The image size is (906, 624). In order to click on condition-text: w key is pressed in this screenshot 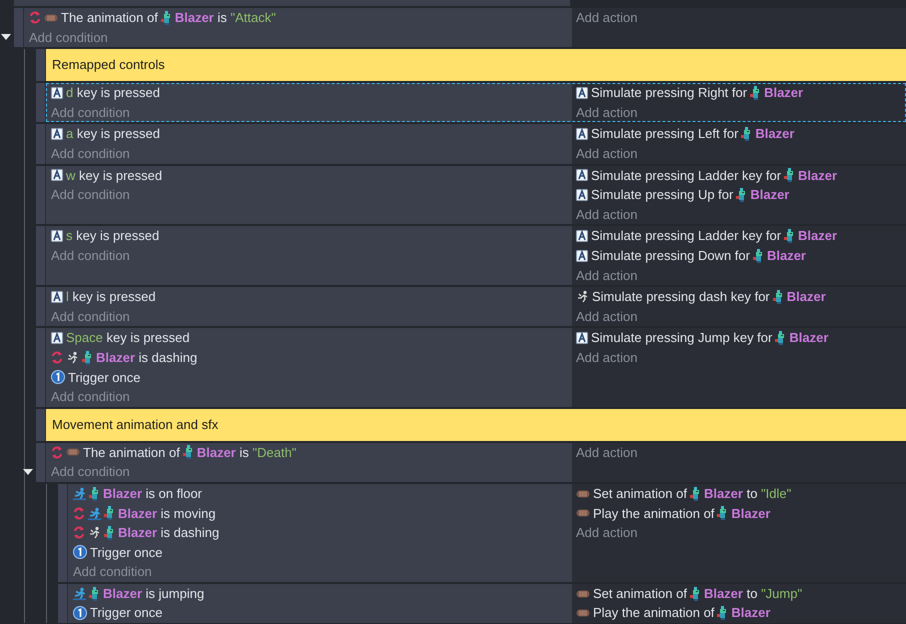, I will do `click(114, 175)`.